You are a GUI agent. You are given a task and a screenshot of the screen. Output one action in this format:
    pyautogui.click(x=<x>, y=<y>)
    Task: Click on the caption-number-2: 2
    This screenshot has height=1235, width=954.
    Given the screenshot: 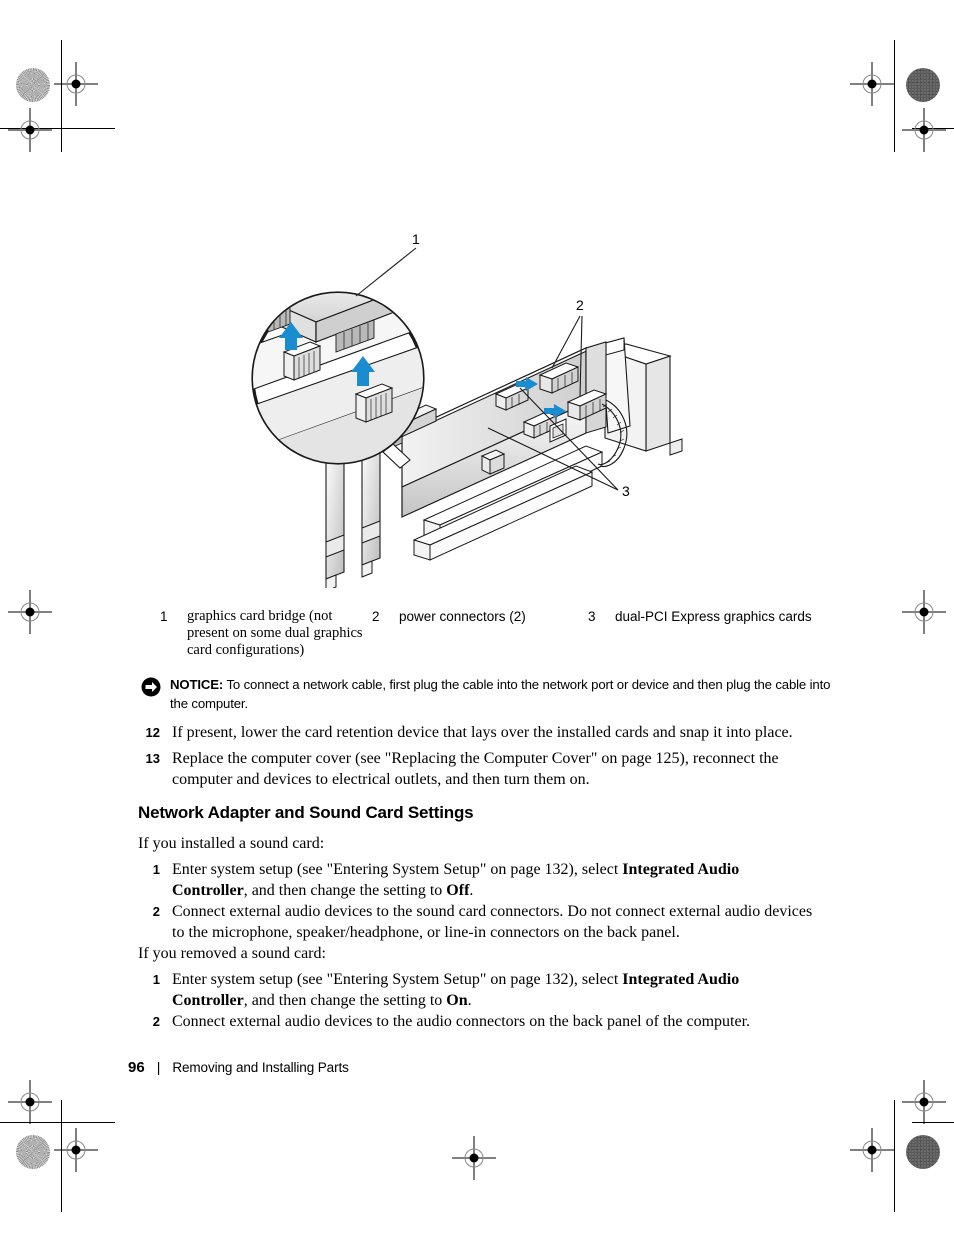 What is the action you would take?
    pyautogui.click(x=376, y=616)
    